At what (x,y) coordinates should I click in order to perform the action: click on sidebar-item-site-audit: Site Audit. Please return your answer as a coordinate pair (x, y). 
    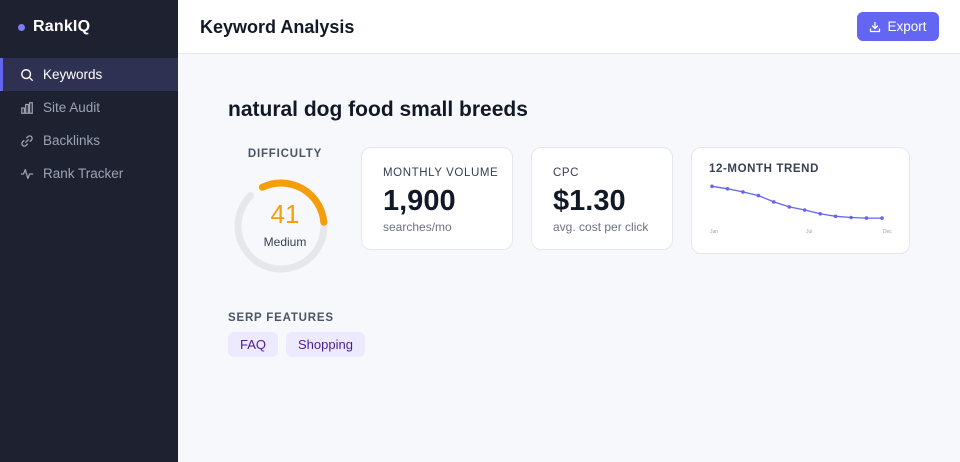
    Looking at the image, I should click on (89, 107).